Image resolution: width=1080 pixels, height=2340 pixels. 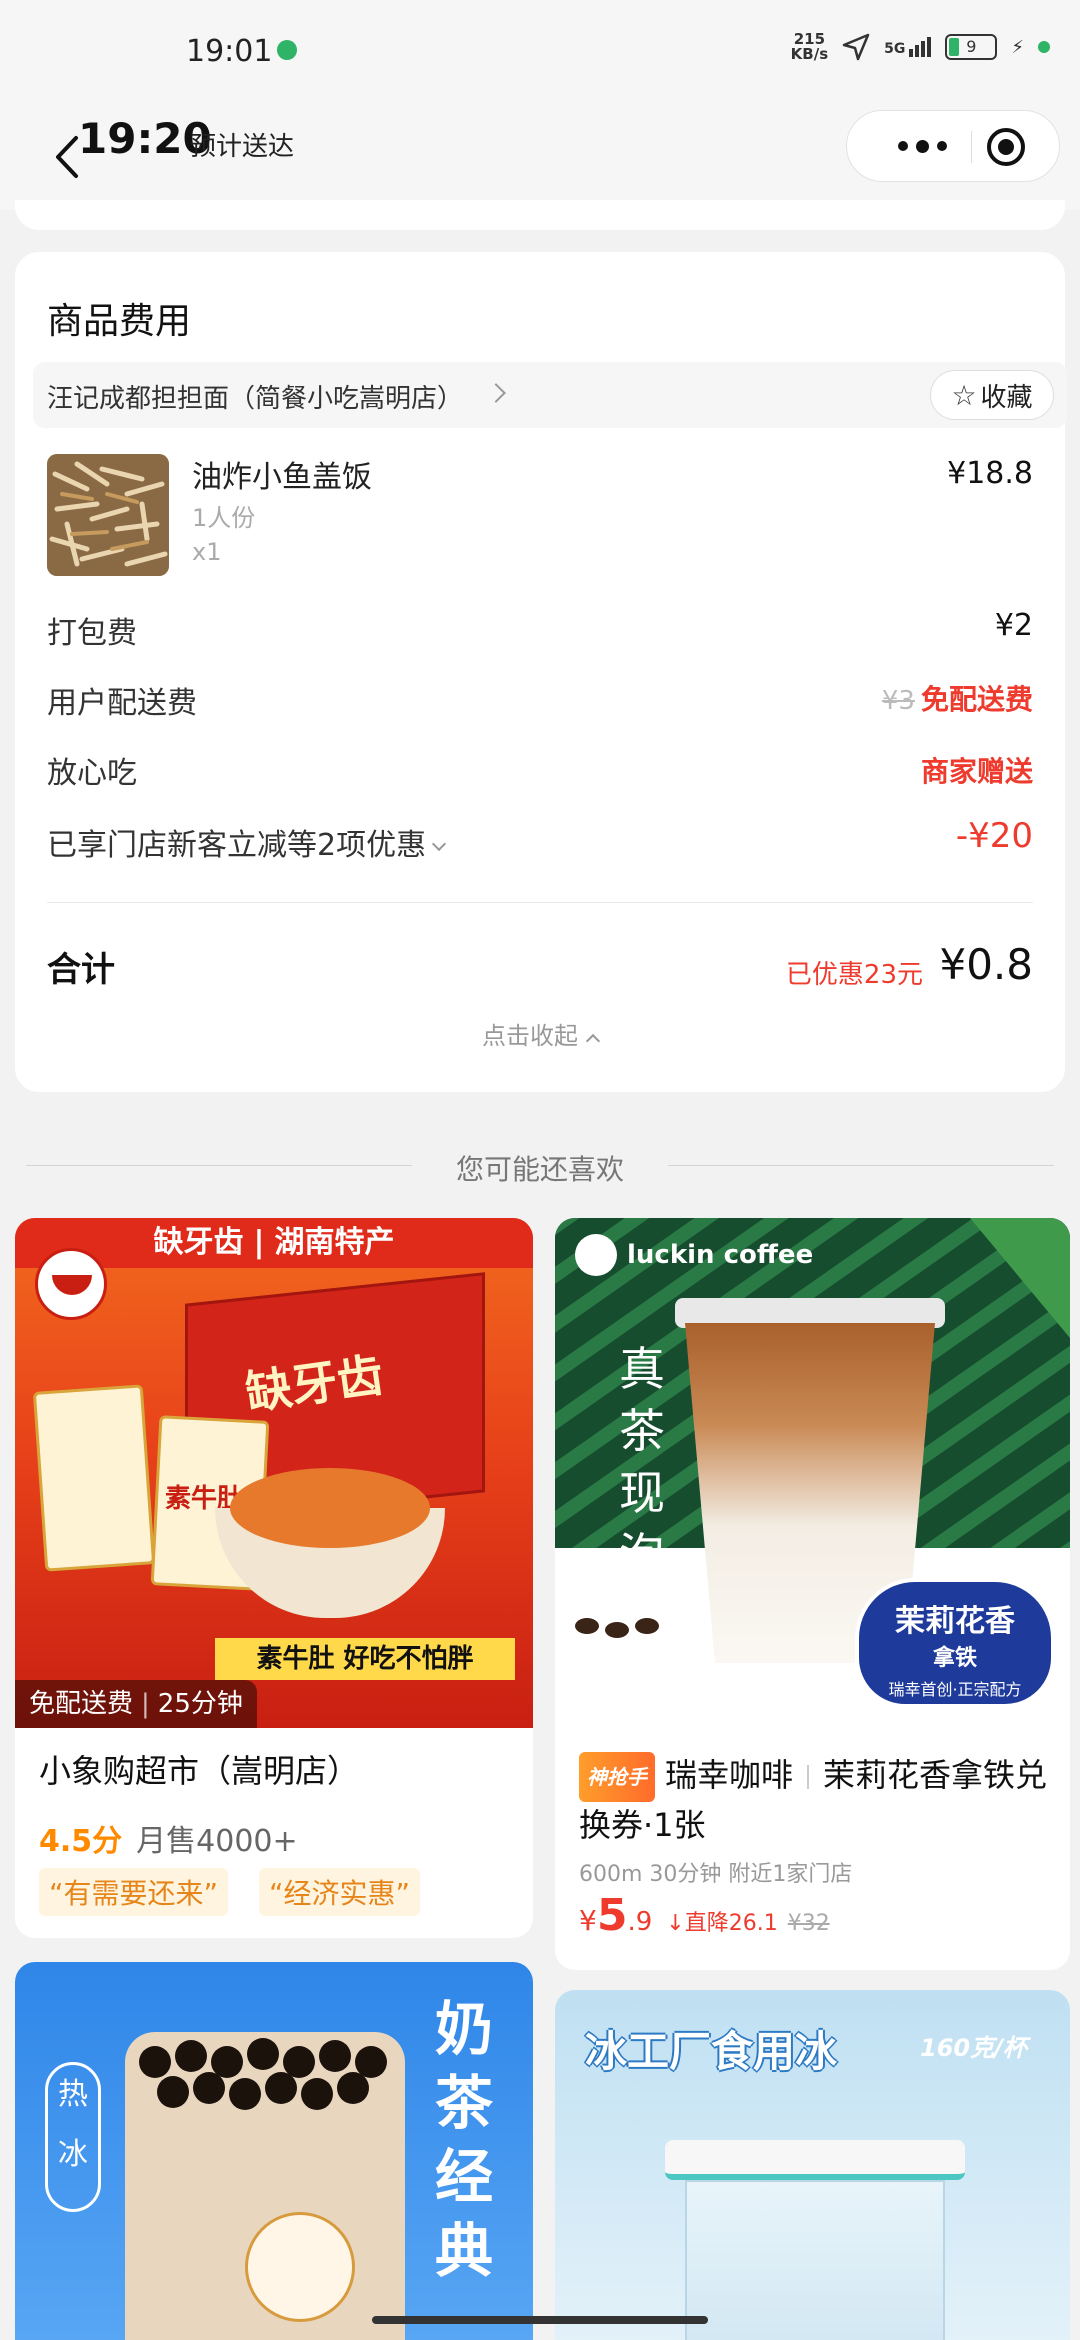 I want to click on battery-level: 9, so click(x=971, y=46).